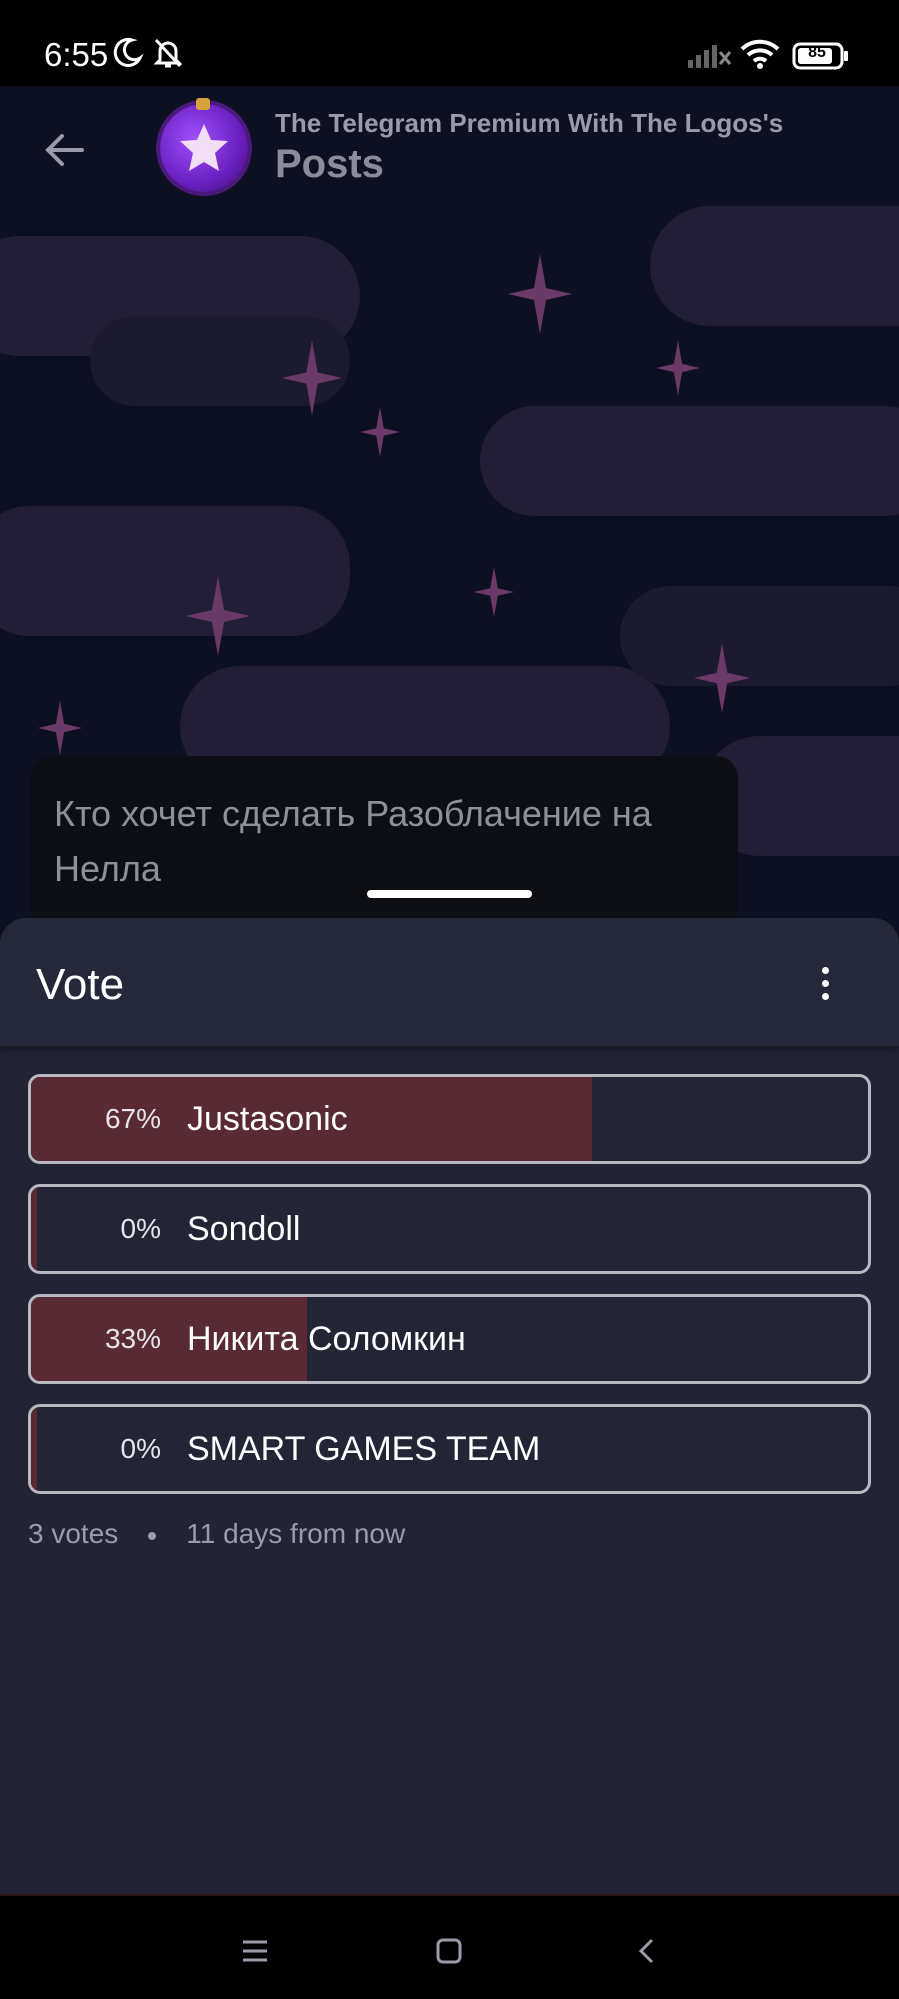 This screenshot has height=1999, width=899. I want to click on separator-dot, so click(152, 1535).